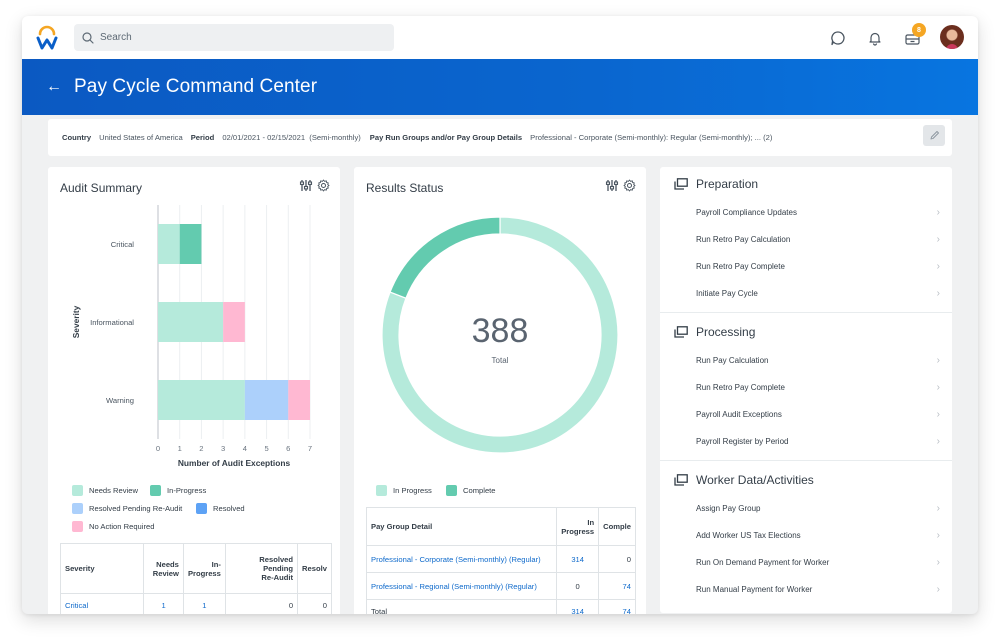  Describe the element at coordinates (818, 293) in the screenshot. I see `task-item: Initiate Pay Cycle ›` at that location.